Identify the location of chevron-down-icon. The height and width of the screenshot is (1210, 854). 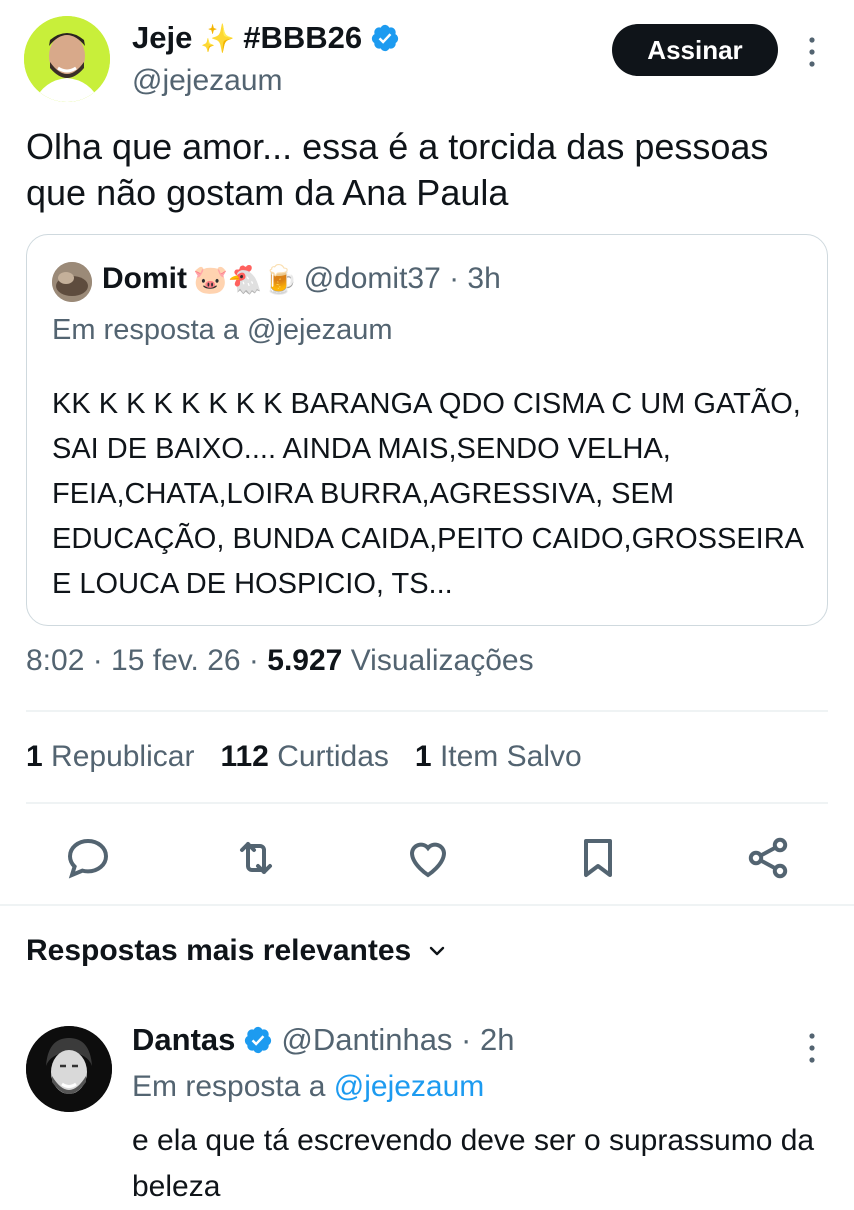
(437, 951).